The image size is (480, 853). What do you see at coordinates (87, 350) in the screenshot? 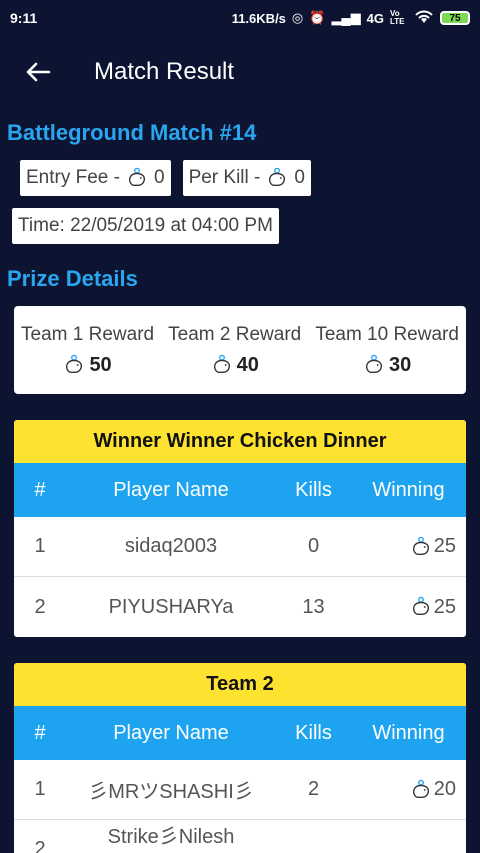
I see `prize-team-1: Team 1 Reward 50` at bounding box center [87, 350].